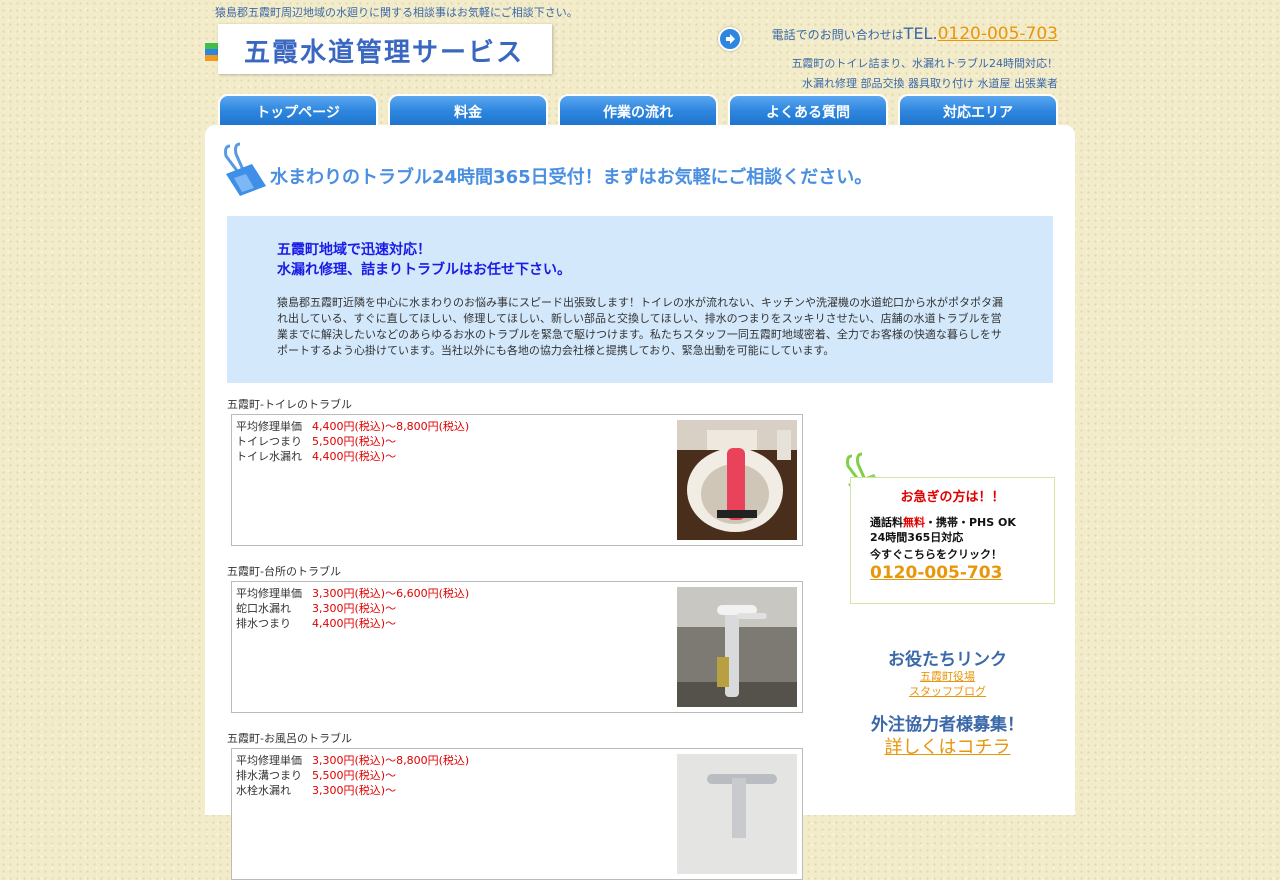 The width and height of the screenshot is (1280, 880). I want to click on call-prefix: 通話料, so click(886, 522).